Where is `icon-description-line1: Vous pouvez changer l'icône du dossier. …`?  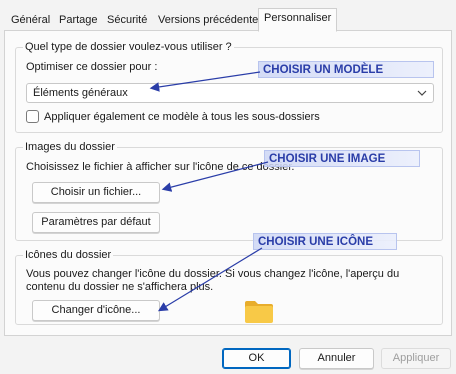
icon-description-line1: Vous pouvez changer l'icône du dossier. … is located at coordinates (213, 274).